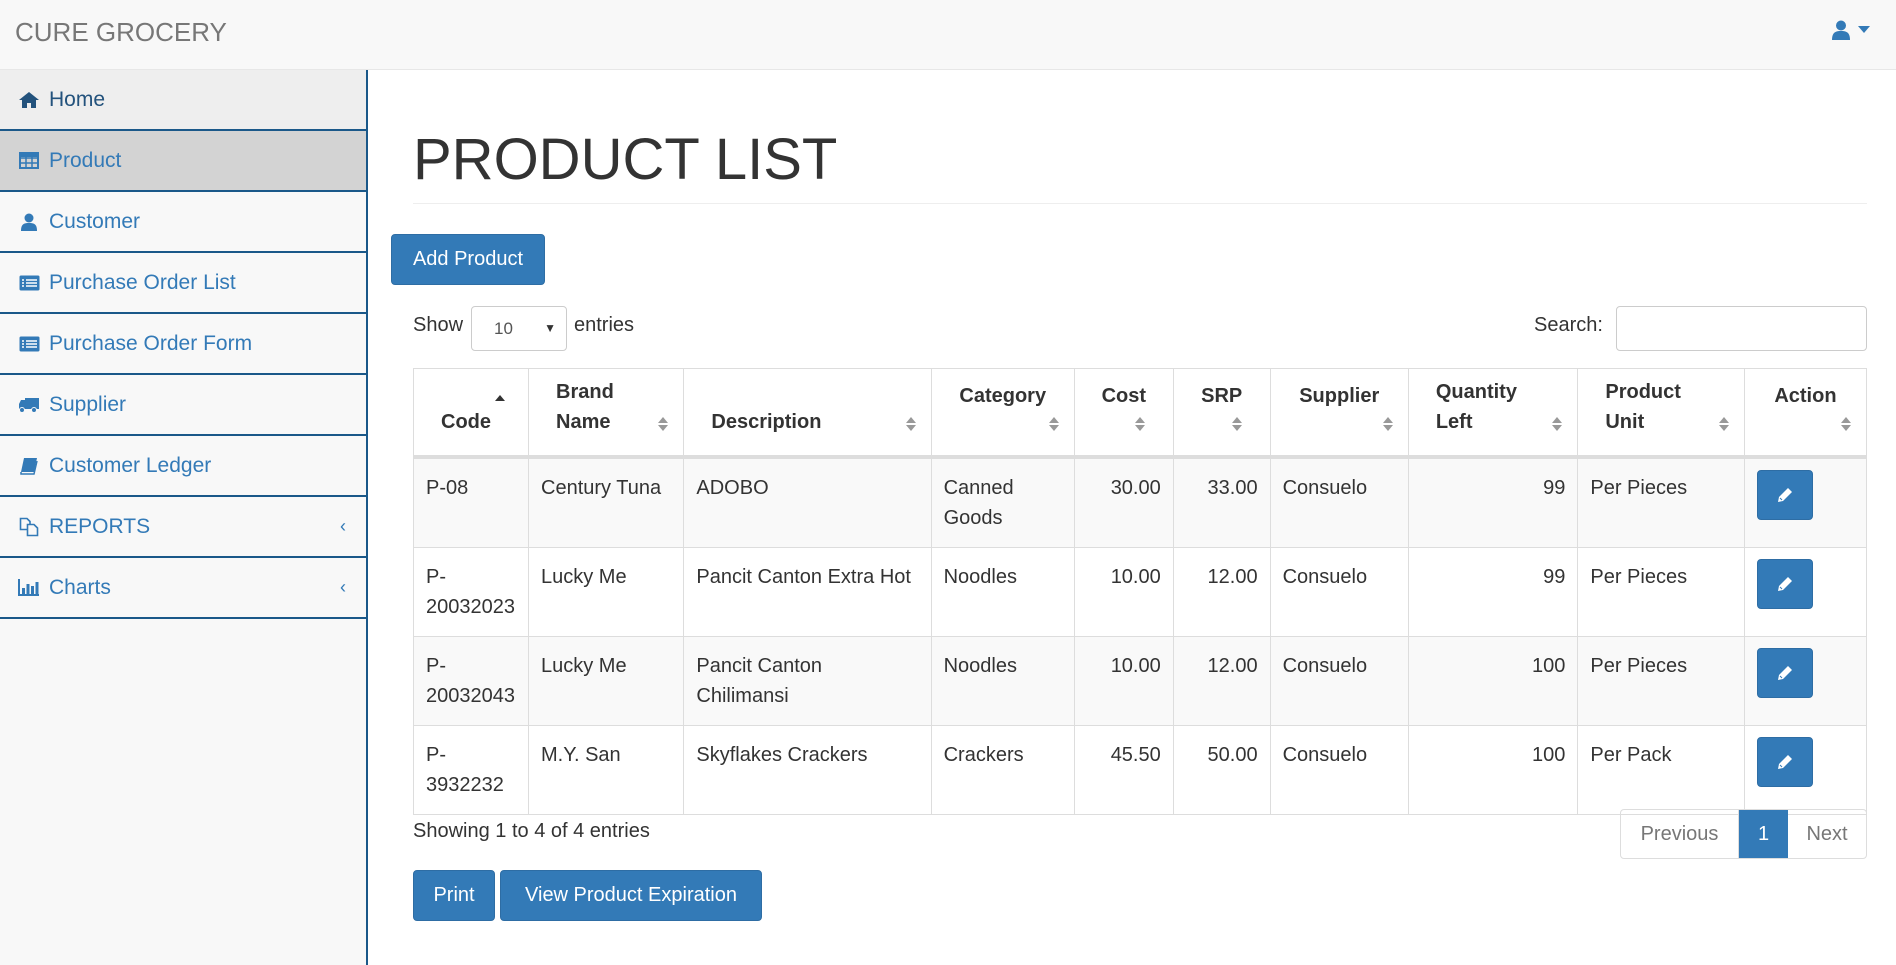 This screenshot has width=1896, height=965. I want to click on cell-brand-name: Century Tuna, so click(606, 502).